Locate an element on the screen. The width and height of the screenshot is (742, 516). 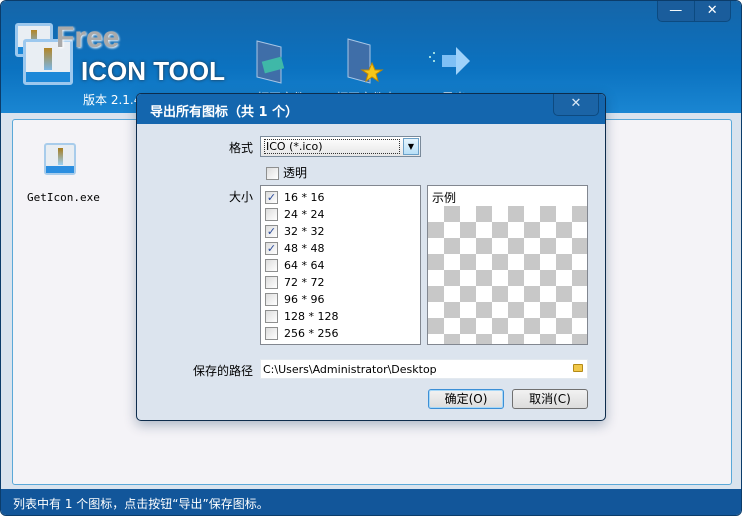
format-select: ICO (*.ico) ▼ is located at coordinates (340, 146).